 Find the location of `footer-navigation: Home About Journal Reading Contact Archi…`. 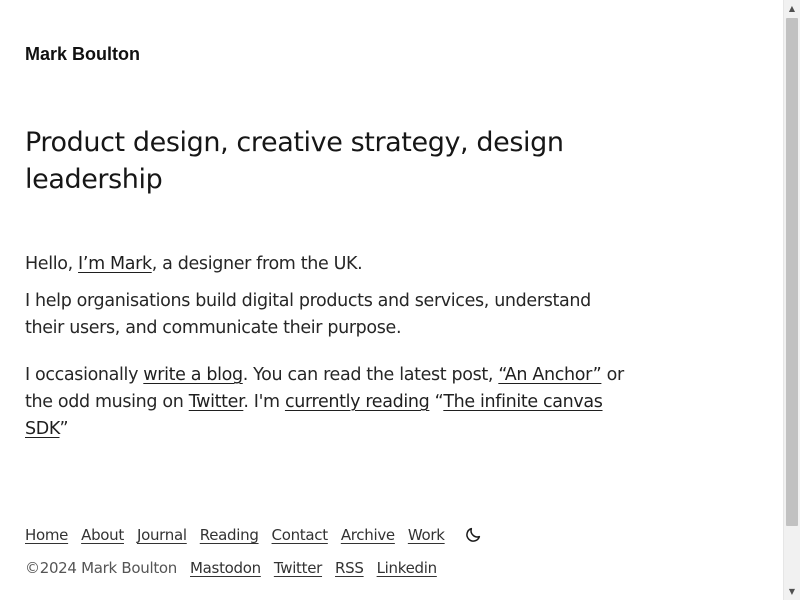

footer-navigation: Home About Journal Reading Contact Archi… is located at coordinates (253, 535).